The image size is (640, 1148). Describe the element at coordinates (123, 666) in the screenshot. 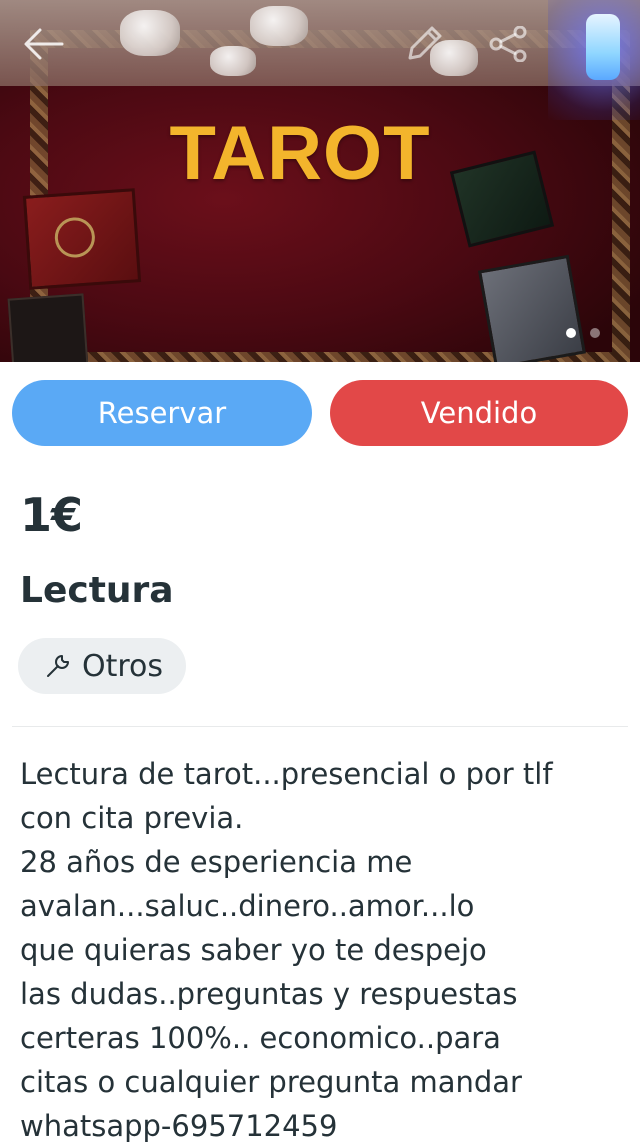

I see `category-label: Otros` at that location.